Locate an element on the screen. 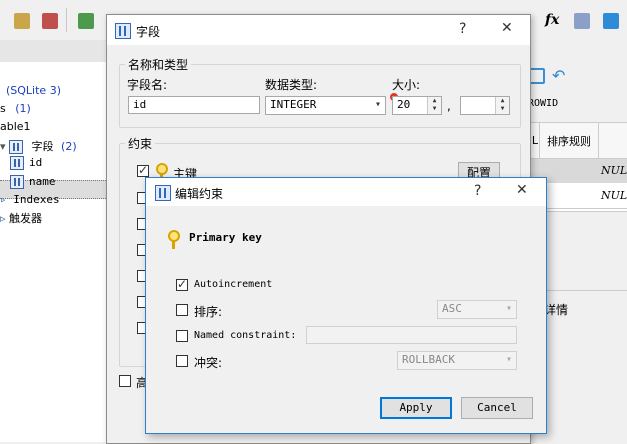 This screenshot has width=627, height=444. sort-order-value: ASC is located at coordinates (452, 308).